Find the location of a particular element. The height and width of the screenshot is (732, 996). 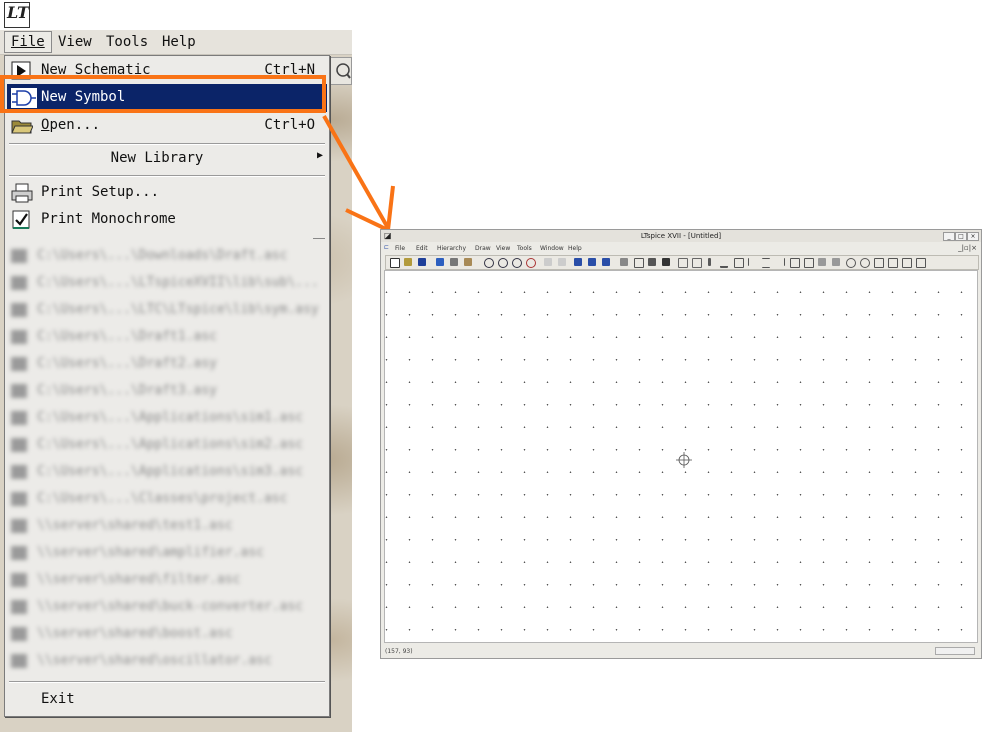

close-button: × is located at coordinates (973, 236).